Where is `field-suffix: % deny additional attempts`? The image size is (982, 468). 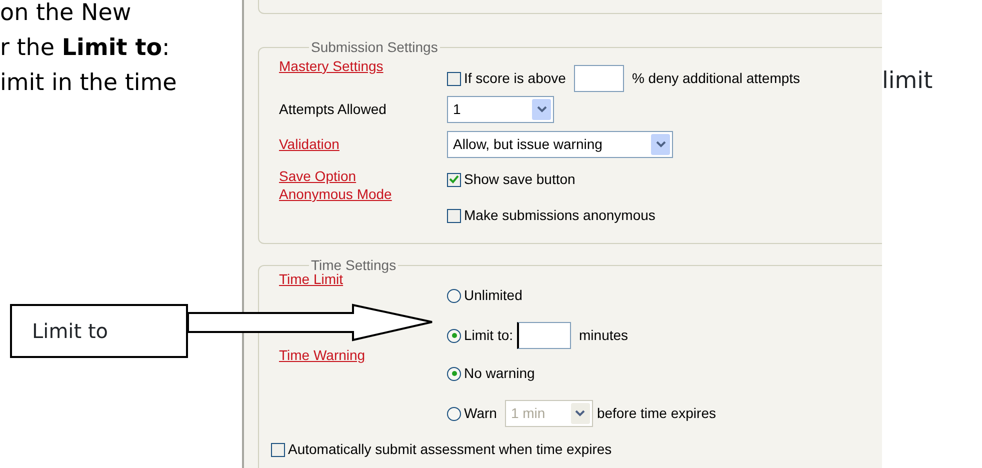
field-suffix: % deny additional attempts is located at coordinates (716, 78).